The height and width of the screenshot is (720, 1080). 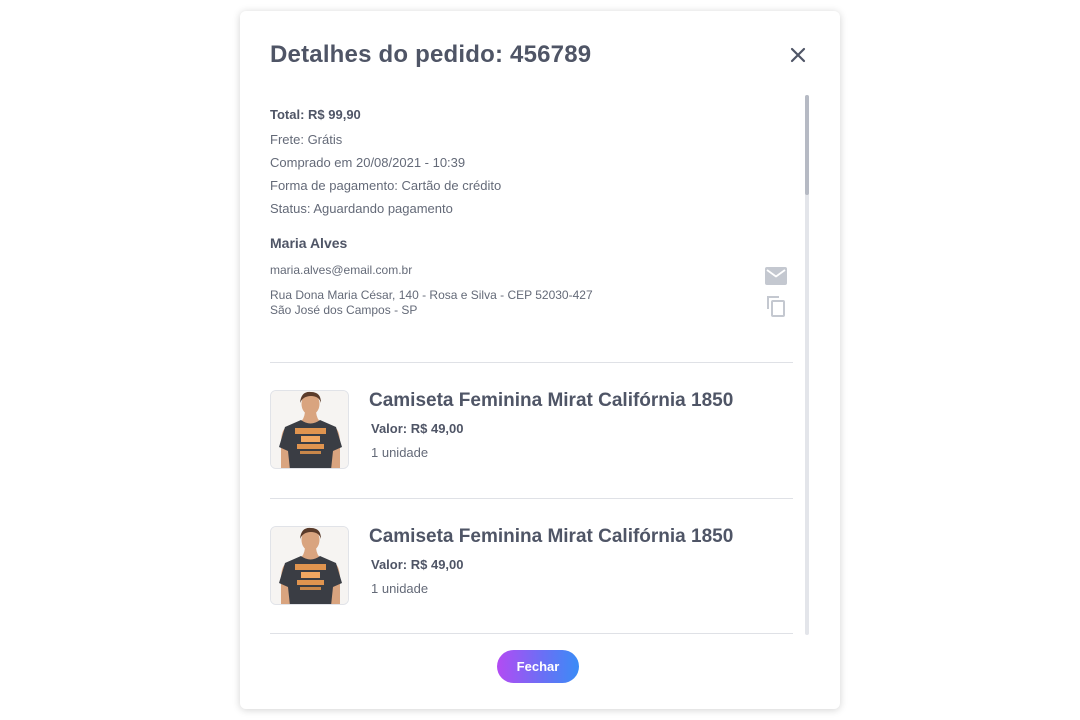 What do you see at coordinates (538, 666) in the screenshot?
I see `close-button: Fechar` at bounding box center [538, 666].